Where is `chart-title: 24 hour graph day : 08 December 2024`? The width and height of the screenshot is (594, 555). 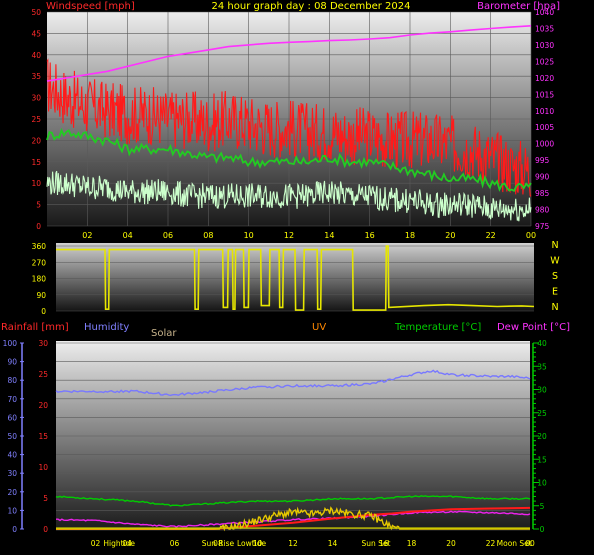 chart-title: 24 hour graph day : 08 December 2024 is located at coordinates (311, 6).